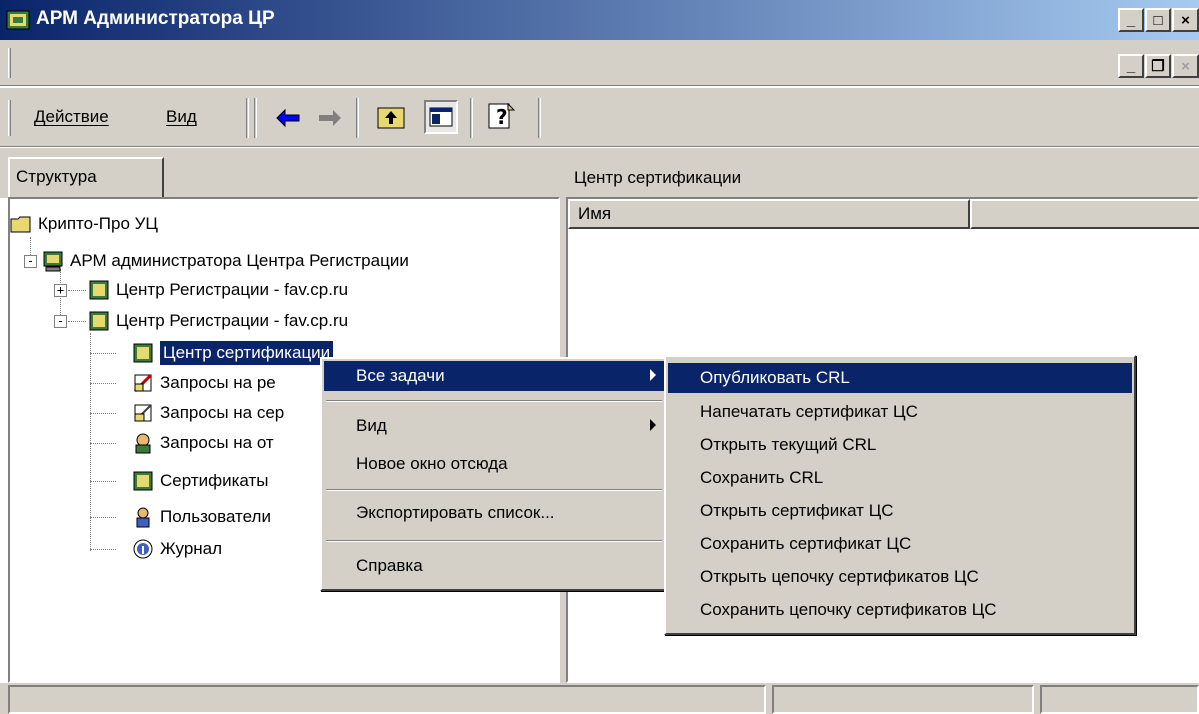 The height and width of the screenshot is (714, 1199). What do you see at coordinates (1185, 66) in the screenshot?
I see `child-close-button: ×` at bounding box center [1185, 66].